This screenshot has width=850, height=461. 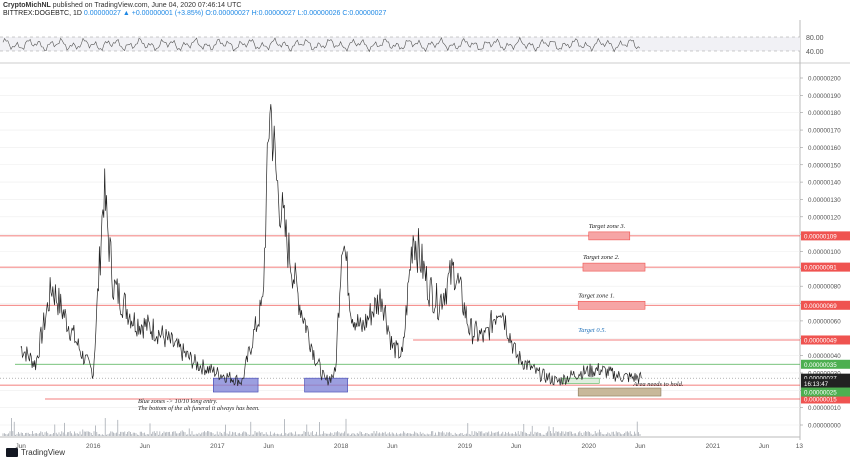 I want to click on price-axis-label: 0.00000160, so click(x=824, y=148).